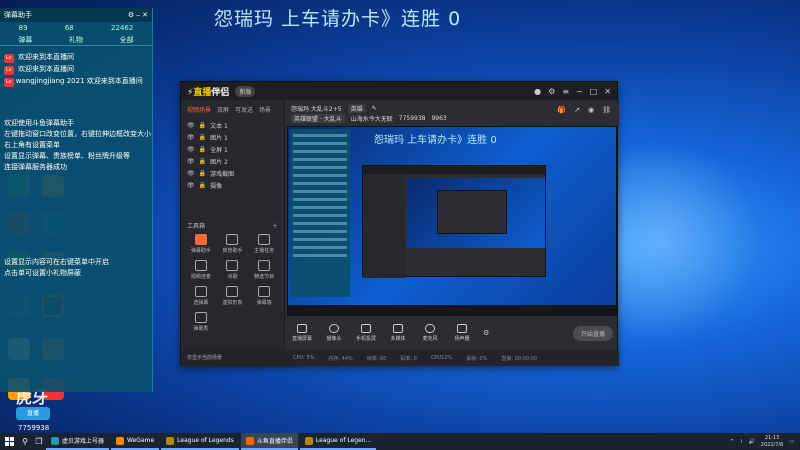  Describe the element at coordinates (264, 270) in the screenshot. I see `tool-featured: 精选节目` at that location.